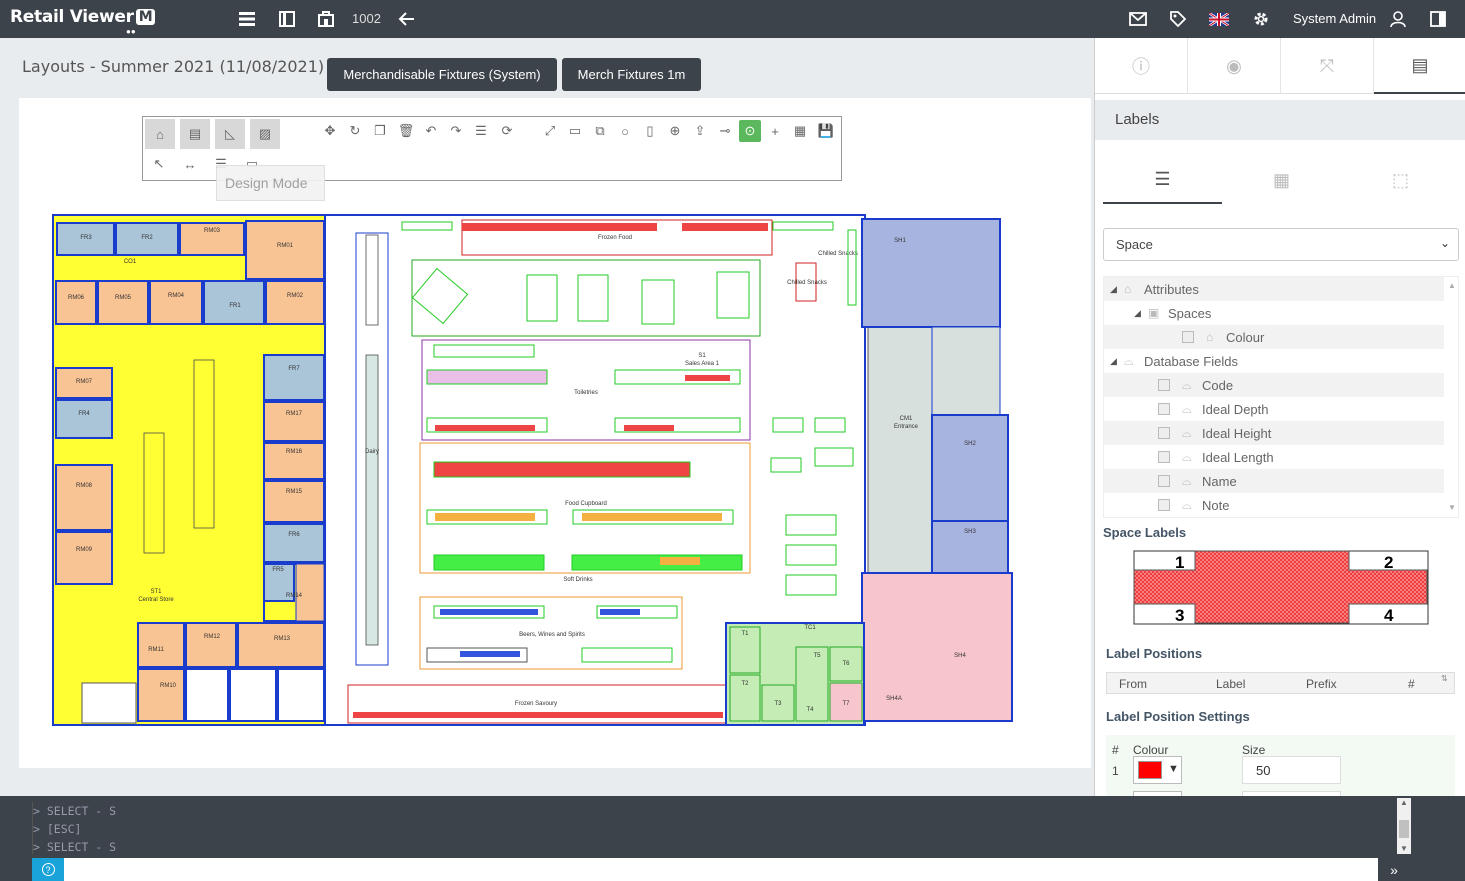 Image resolution: width=1465 pixels, height=881 pixels. Describe the element at coordinates (817, 656) in the screenshot. I see `room-label: T5` at that location.